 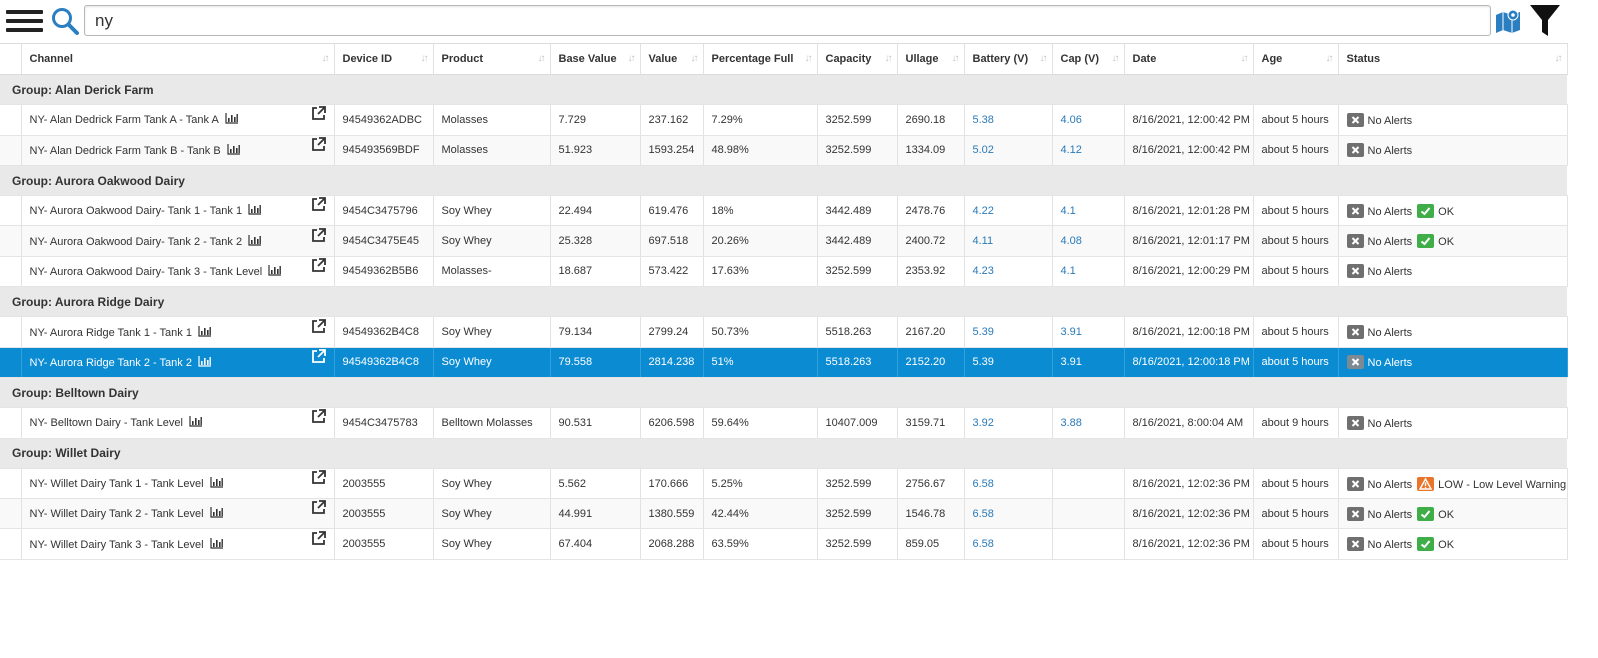 I want to click on group-header-row: Group: Willet Dairy, so click(x=783, y=453).